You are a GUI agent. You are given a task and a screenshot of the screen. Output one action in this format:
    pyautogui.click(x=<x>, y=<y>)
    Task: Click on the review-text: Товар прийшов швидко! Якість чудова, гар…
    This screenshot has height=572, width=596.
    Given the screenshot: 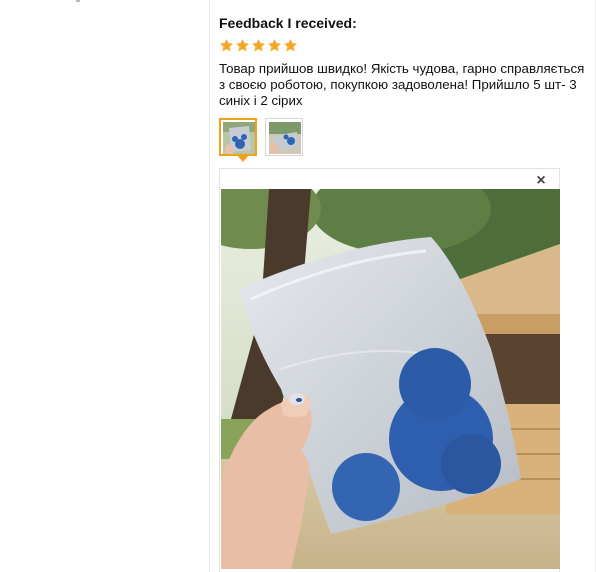 What is the action you would take?
    pyautogui.click(x=402, y=84)
    